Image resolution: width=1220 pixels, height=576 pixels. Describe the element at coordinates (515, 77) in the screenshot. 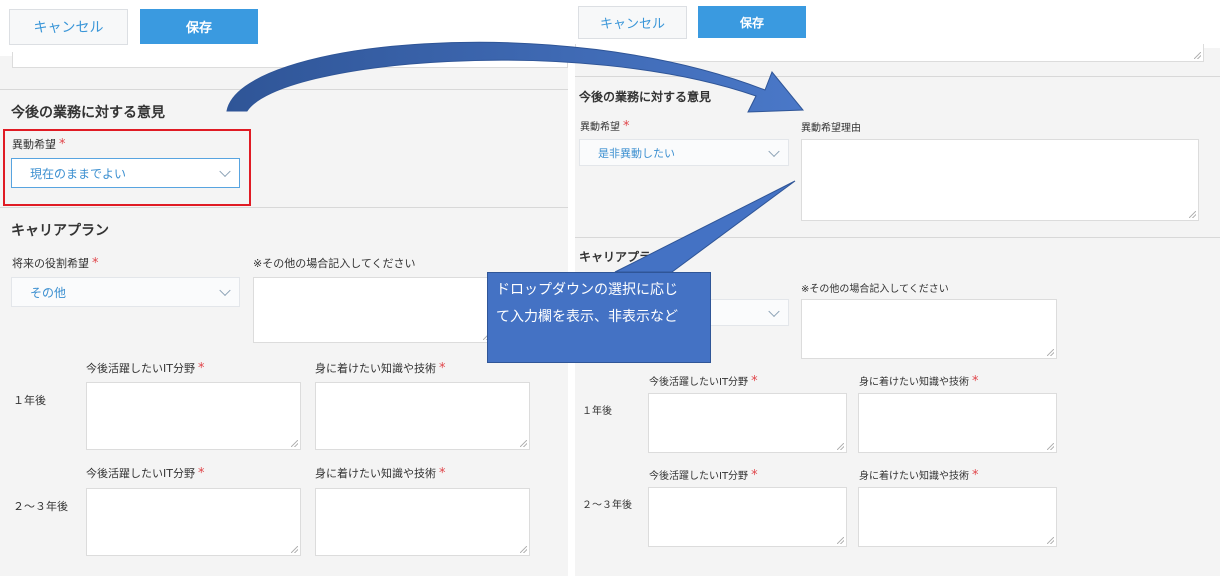

I see `curved-arrow` at that location.